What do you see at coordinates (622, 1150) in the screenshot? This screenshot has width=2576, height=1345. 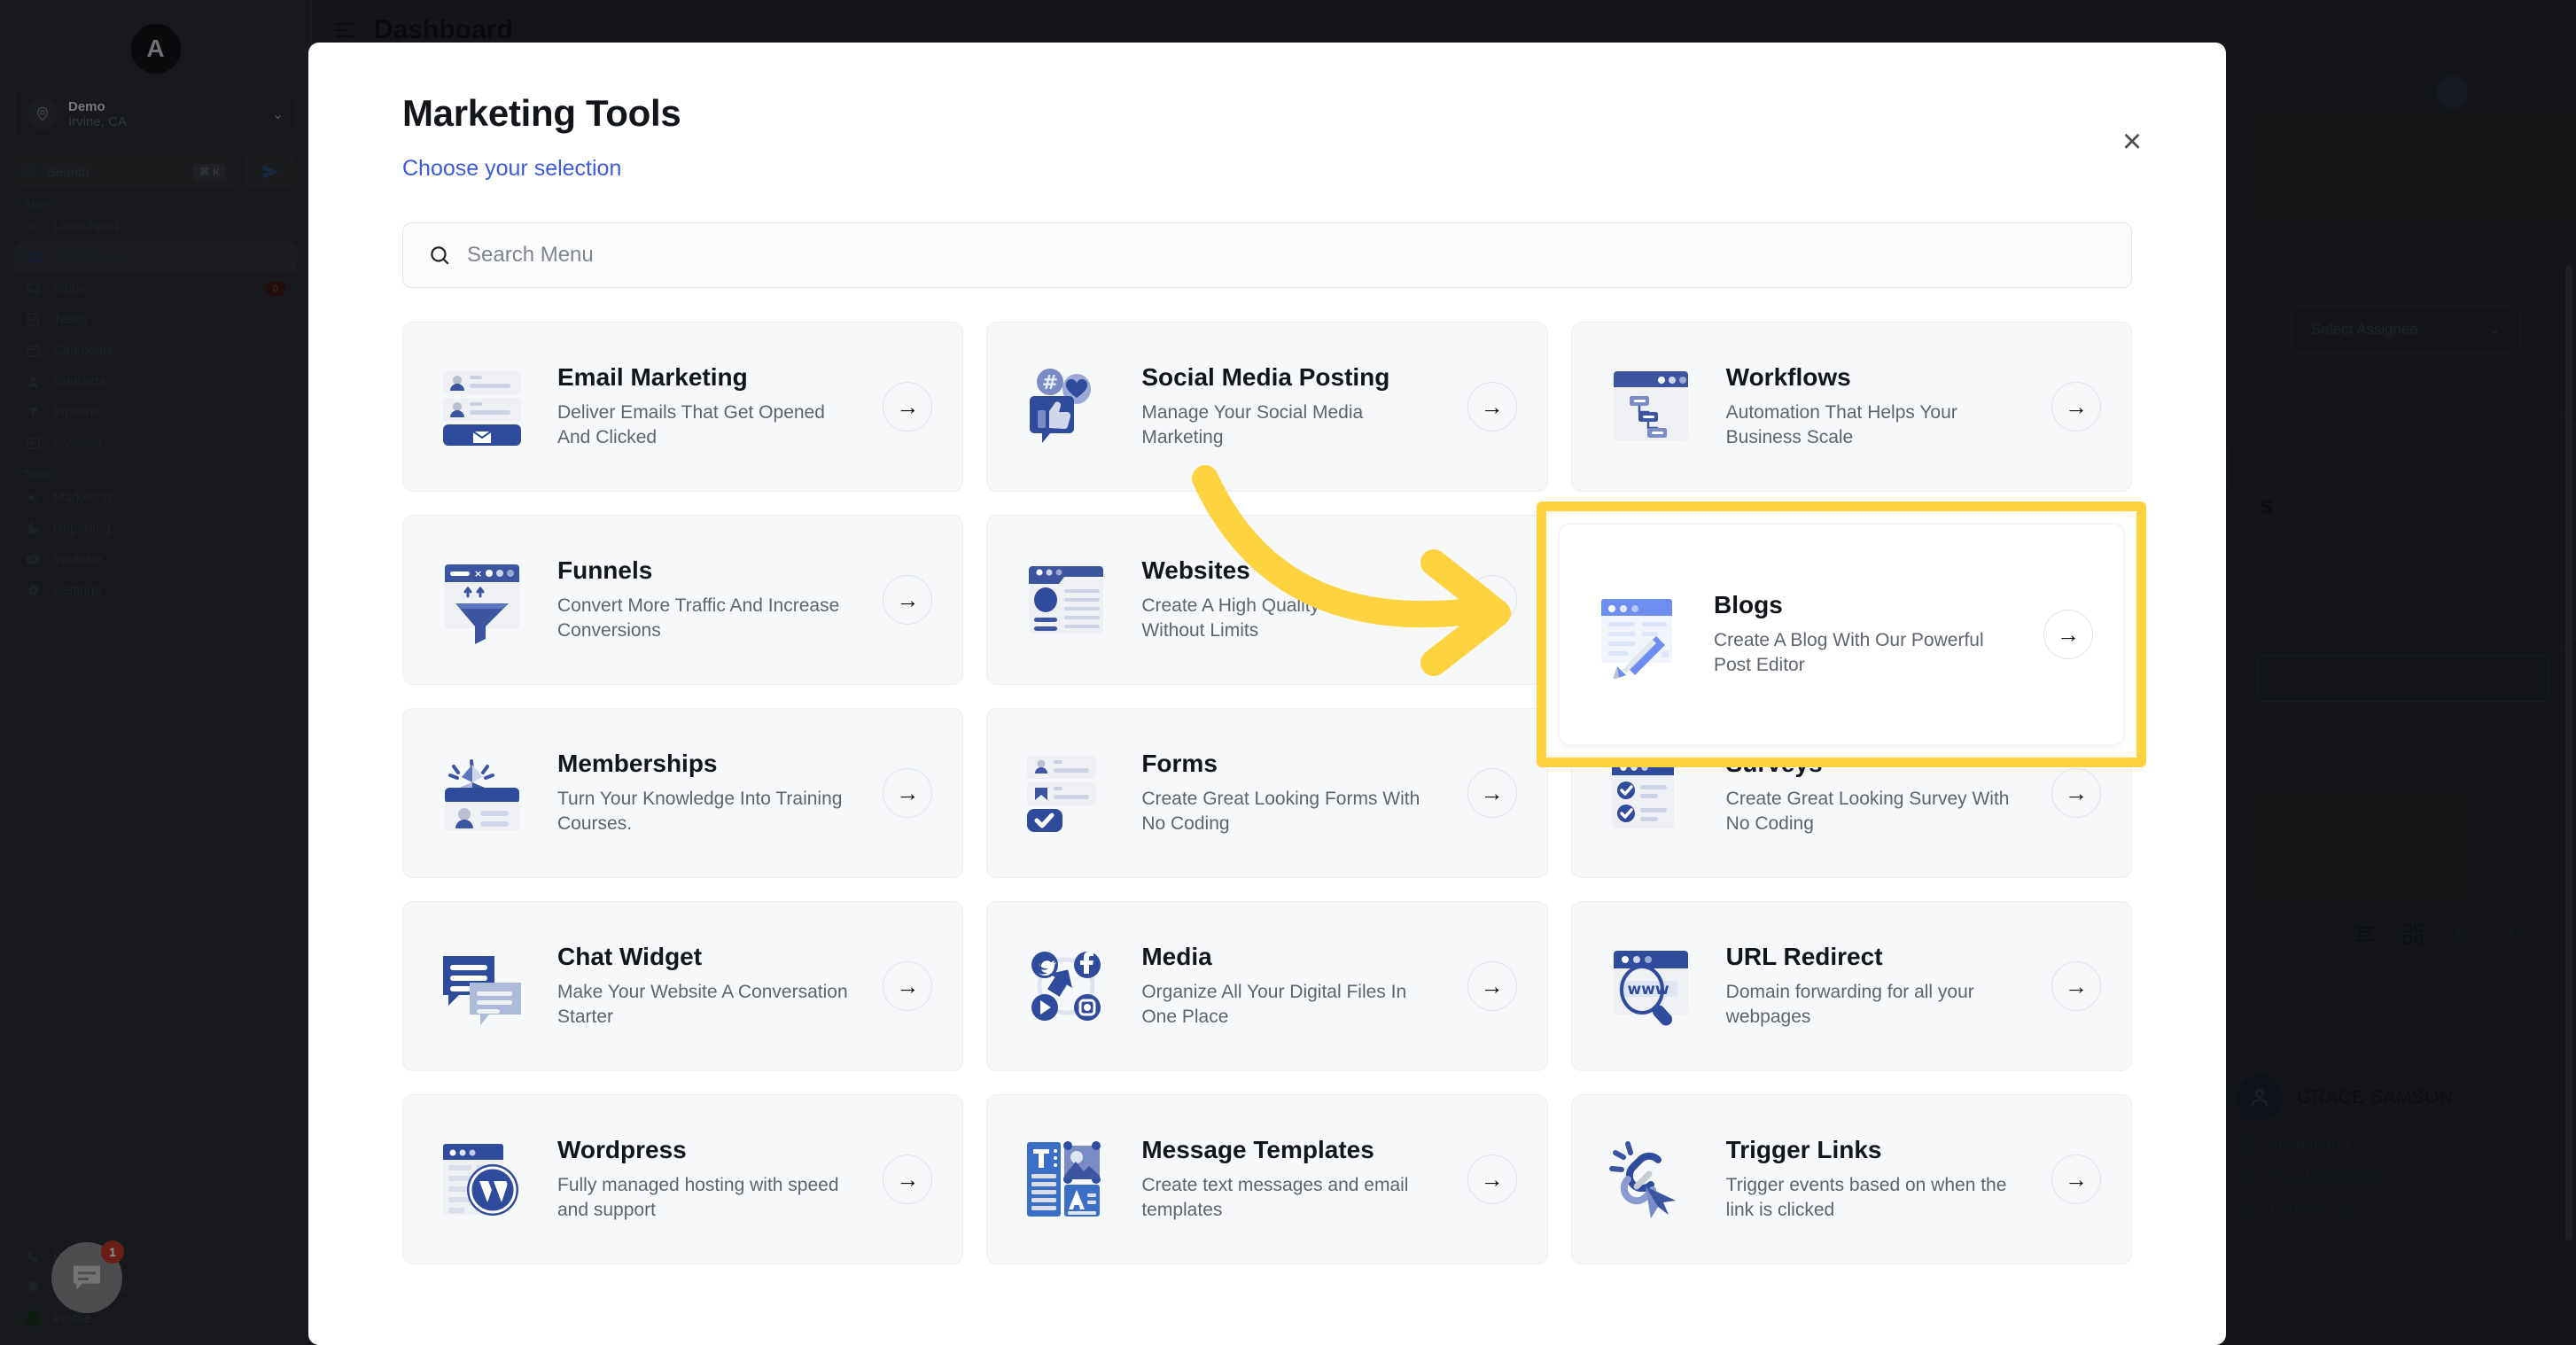 I see `tool-card-title: Wordpress` at bounding box center [622, 1150].